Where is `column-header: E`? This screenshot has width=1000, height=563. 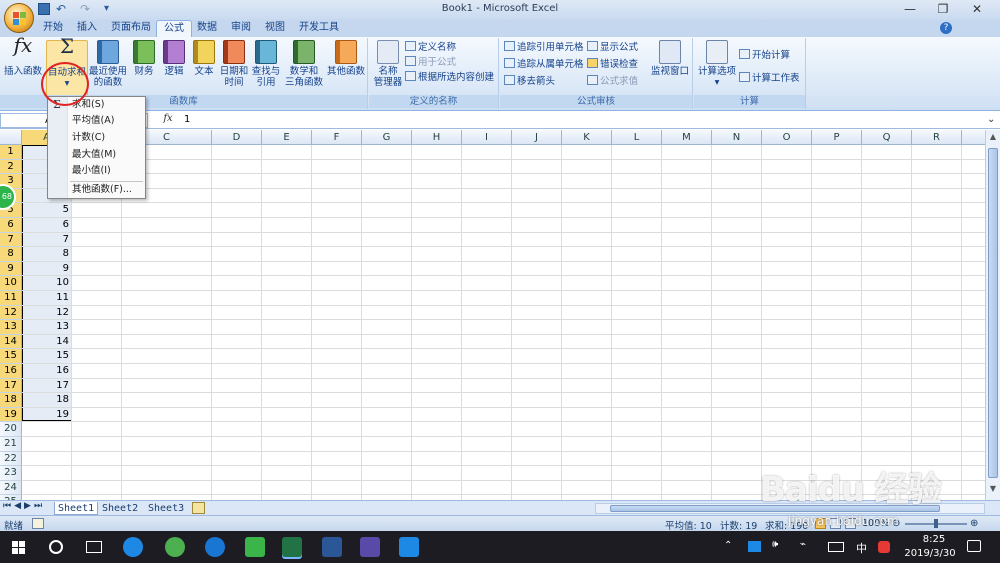
column-header: E is located at coordinates (287, 137).